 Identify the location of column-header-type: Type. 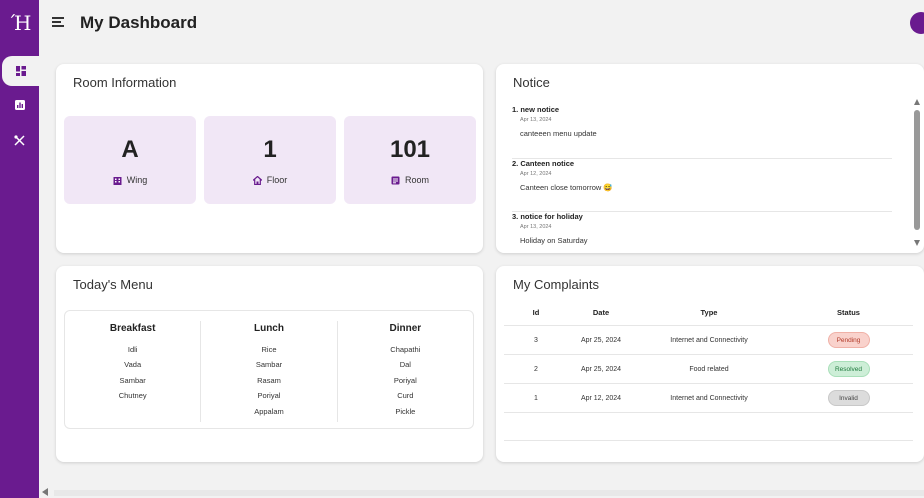
(709, 312).